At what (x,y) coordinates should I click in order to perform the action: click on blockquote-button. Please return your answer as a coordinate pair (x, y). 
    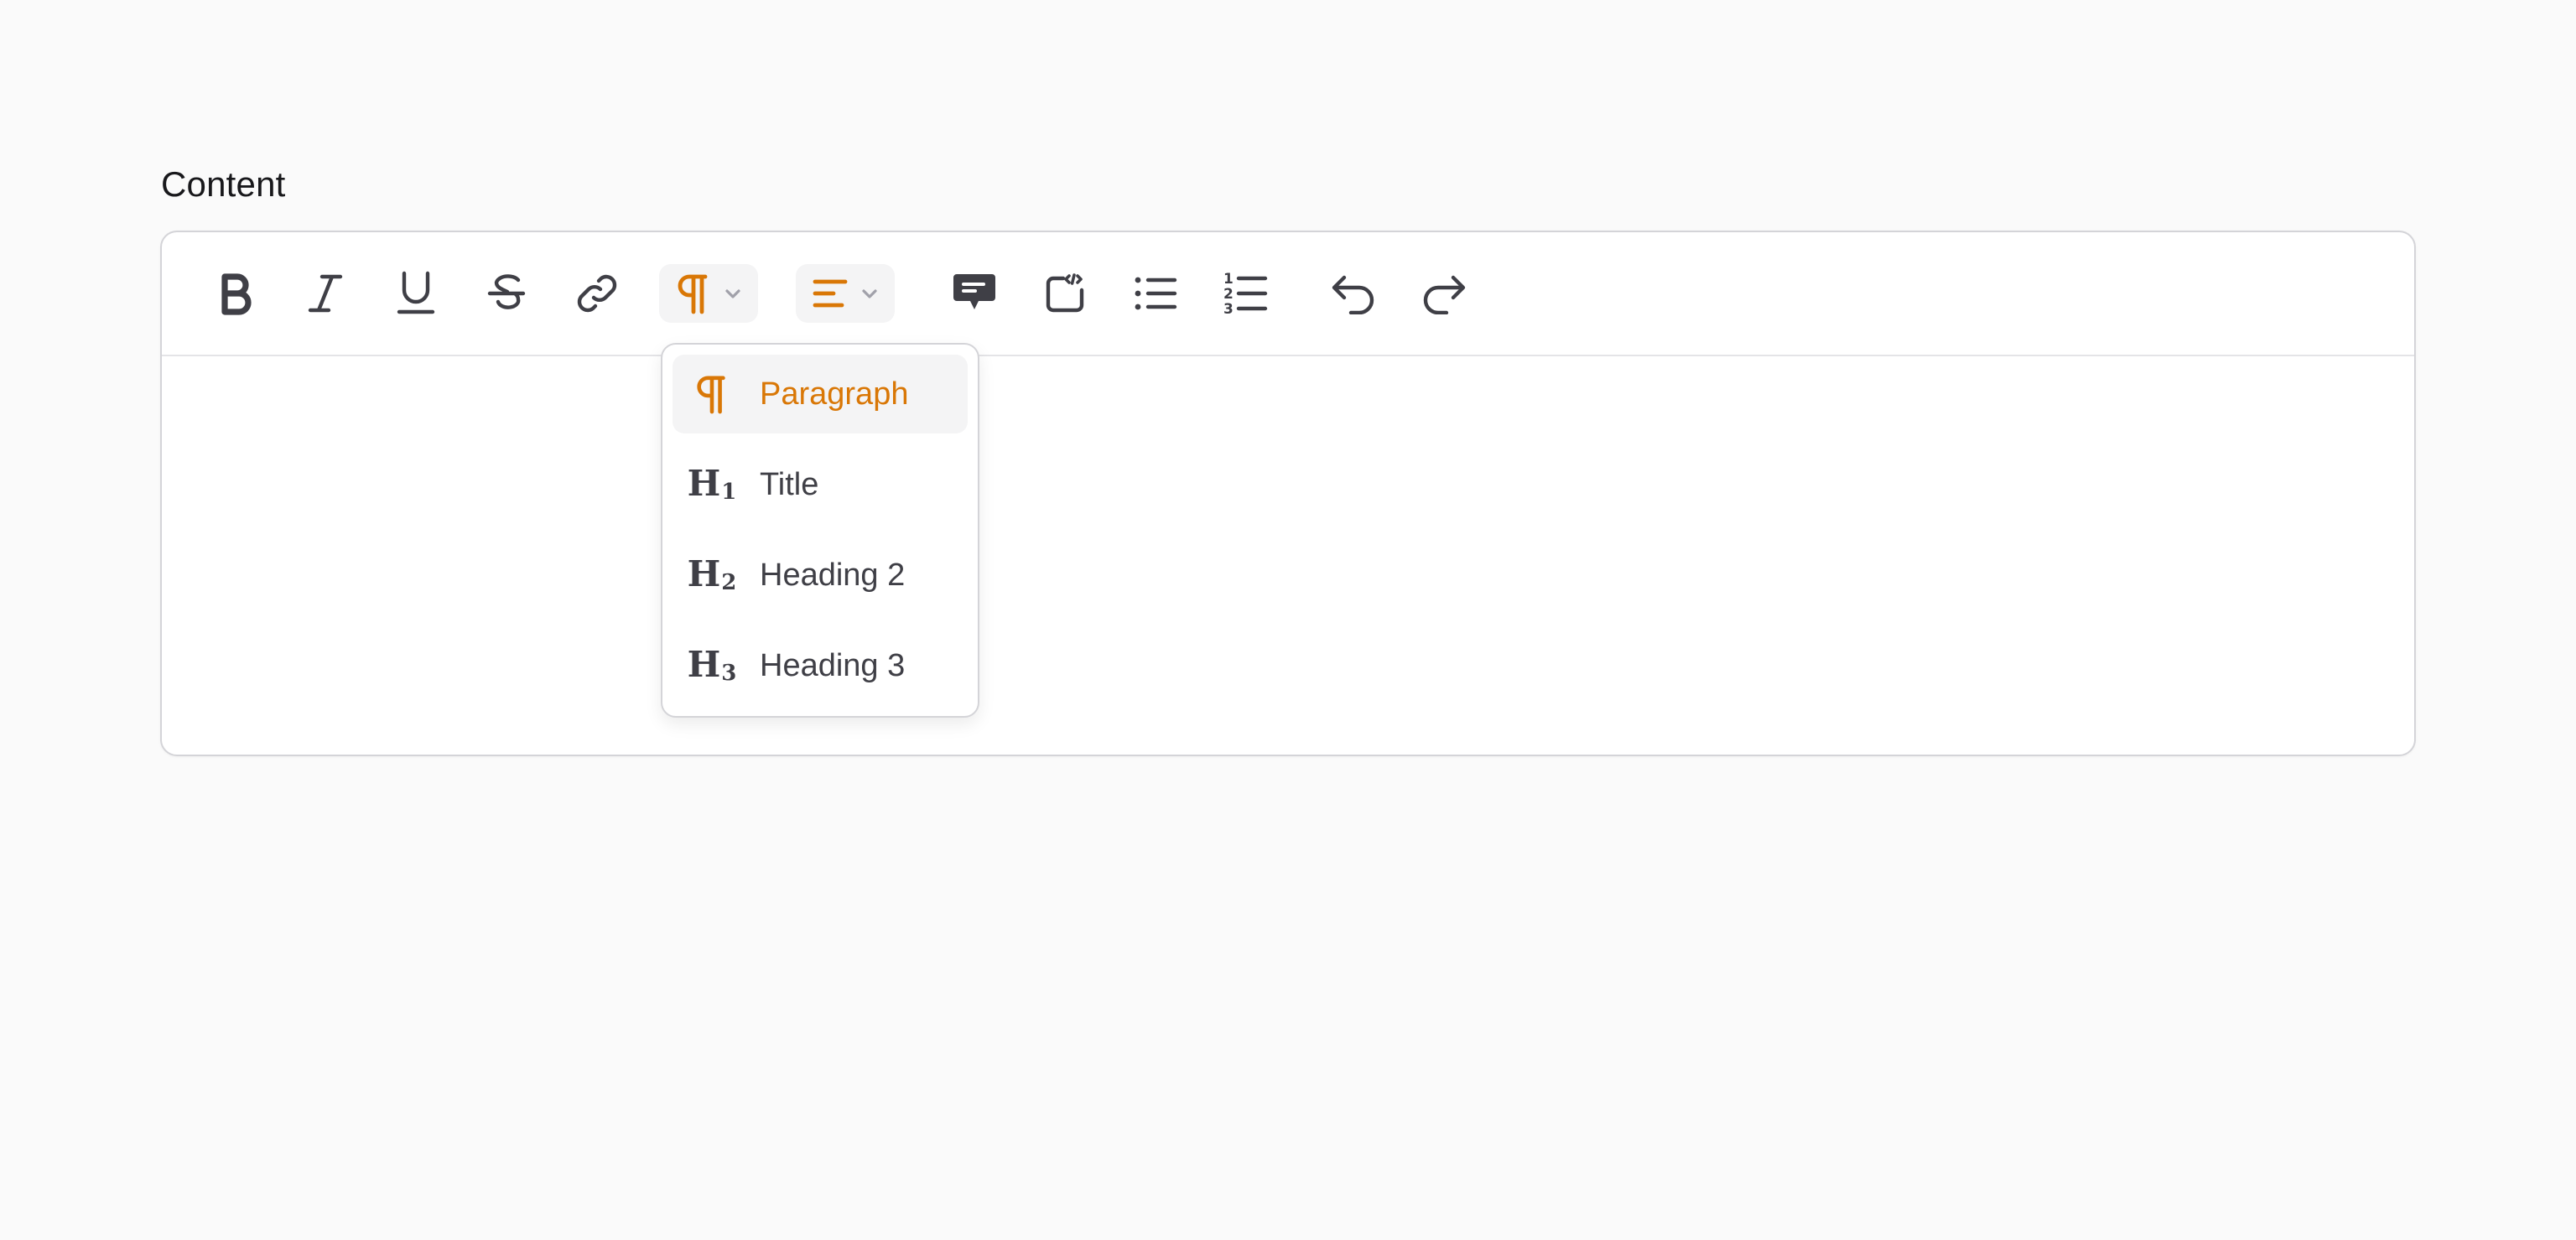
    Looking at the image, I should click on (974, 293).